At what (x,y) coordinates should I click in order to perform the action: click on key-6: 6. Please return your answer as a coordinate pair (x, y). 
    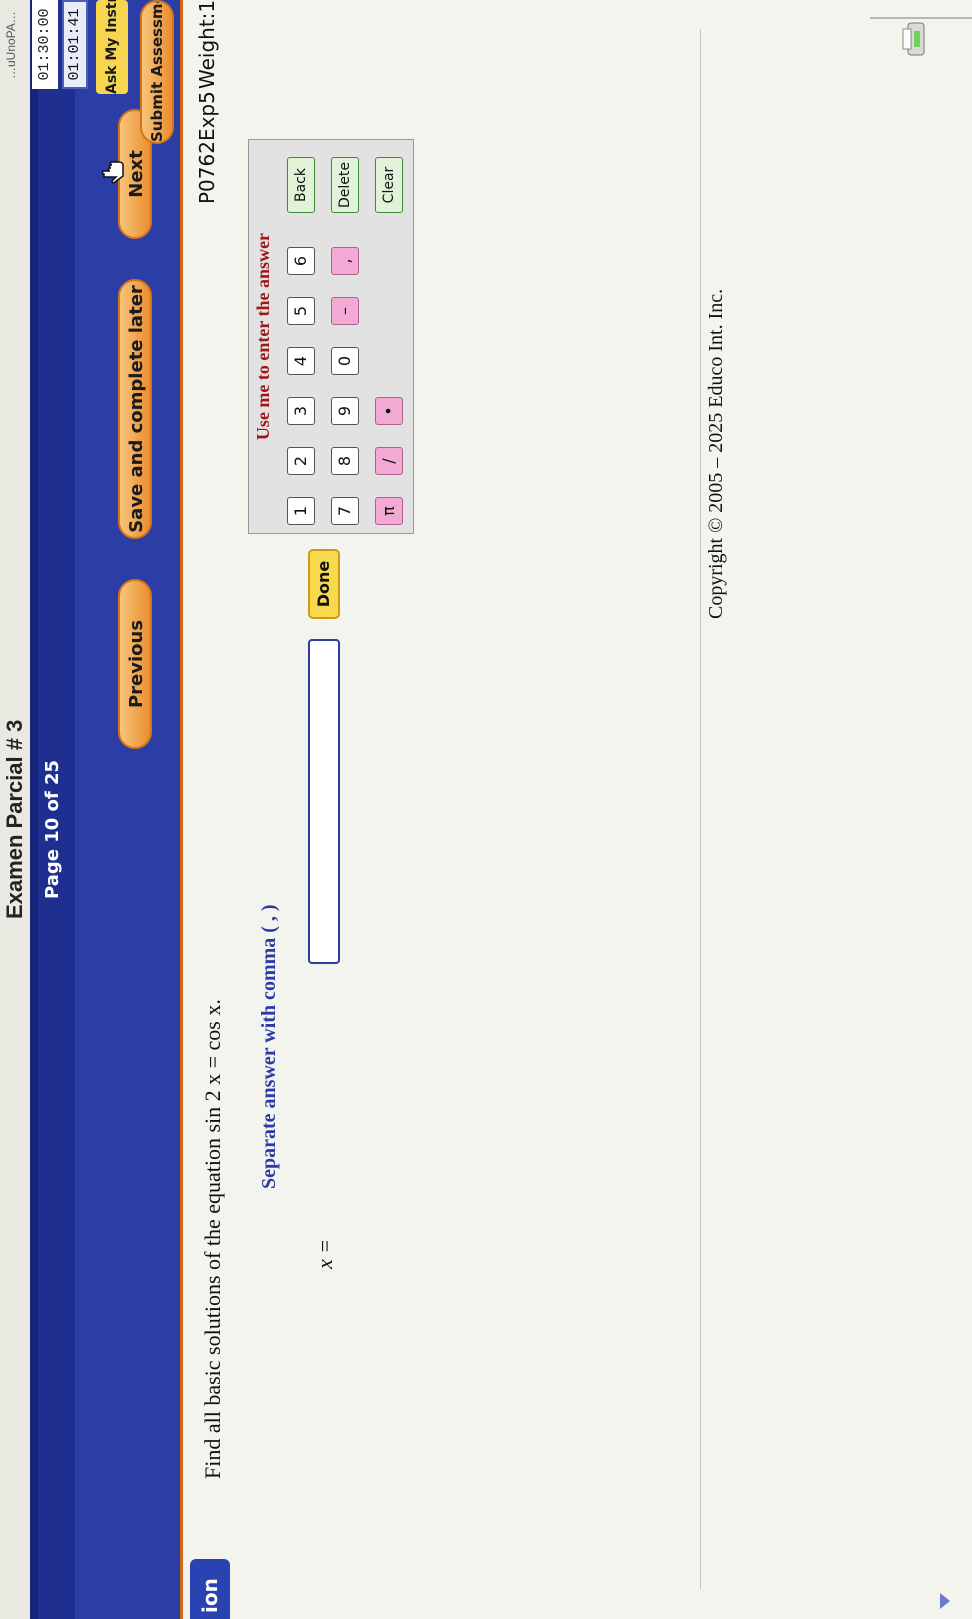
    Looking at the image, I should click on (301, 261).